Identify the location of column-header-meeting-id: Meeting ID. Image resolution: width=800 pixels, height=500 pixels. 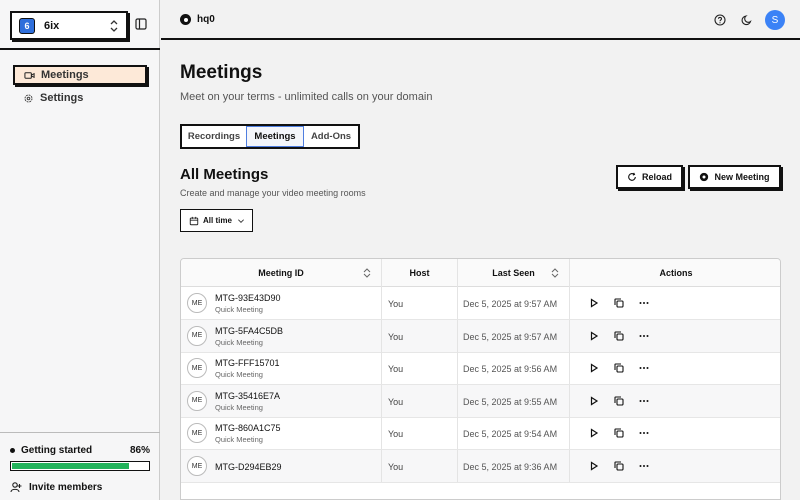
(281, 273).